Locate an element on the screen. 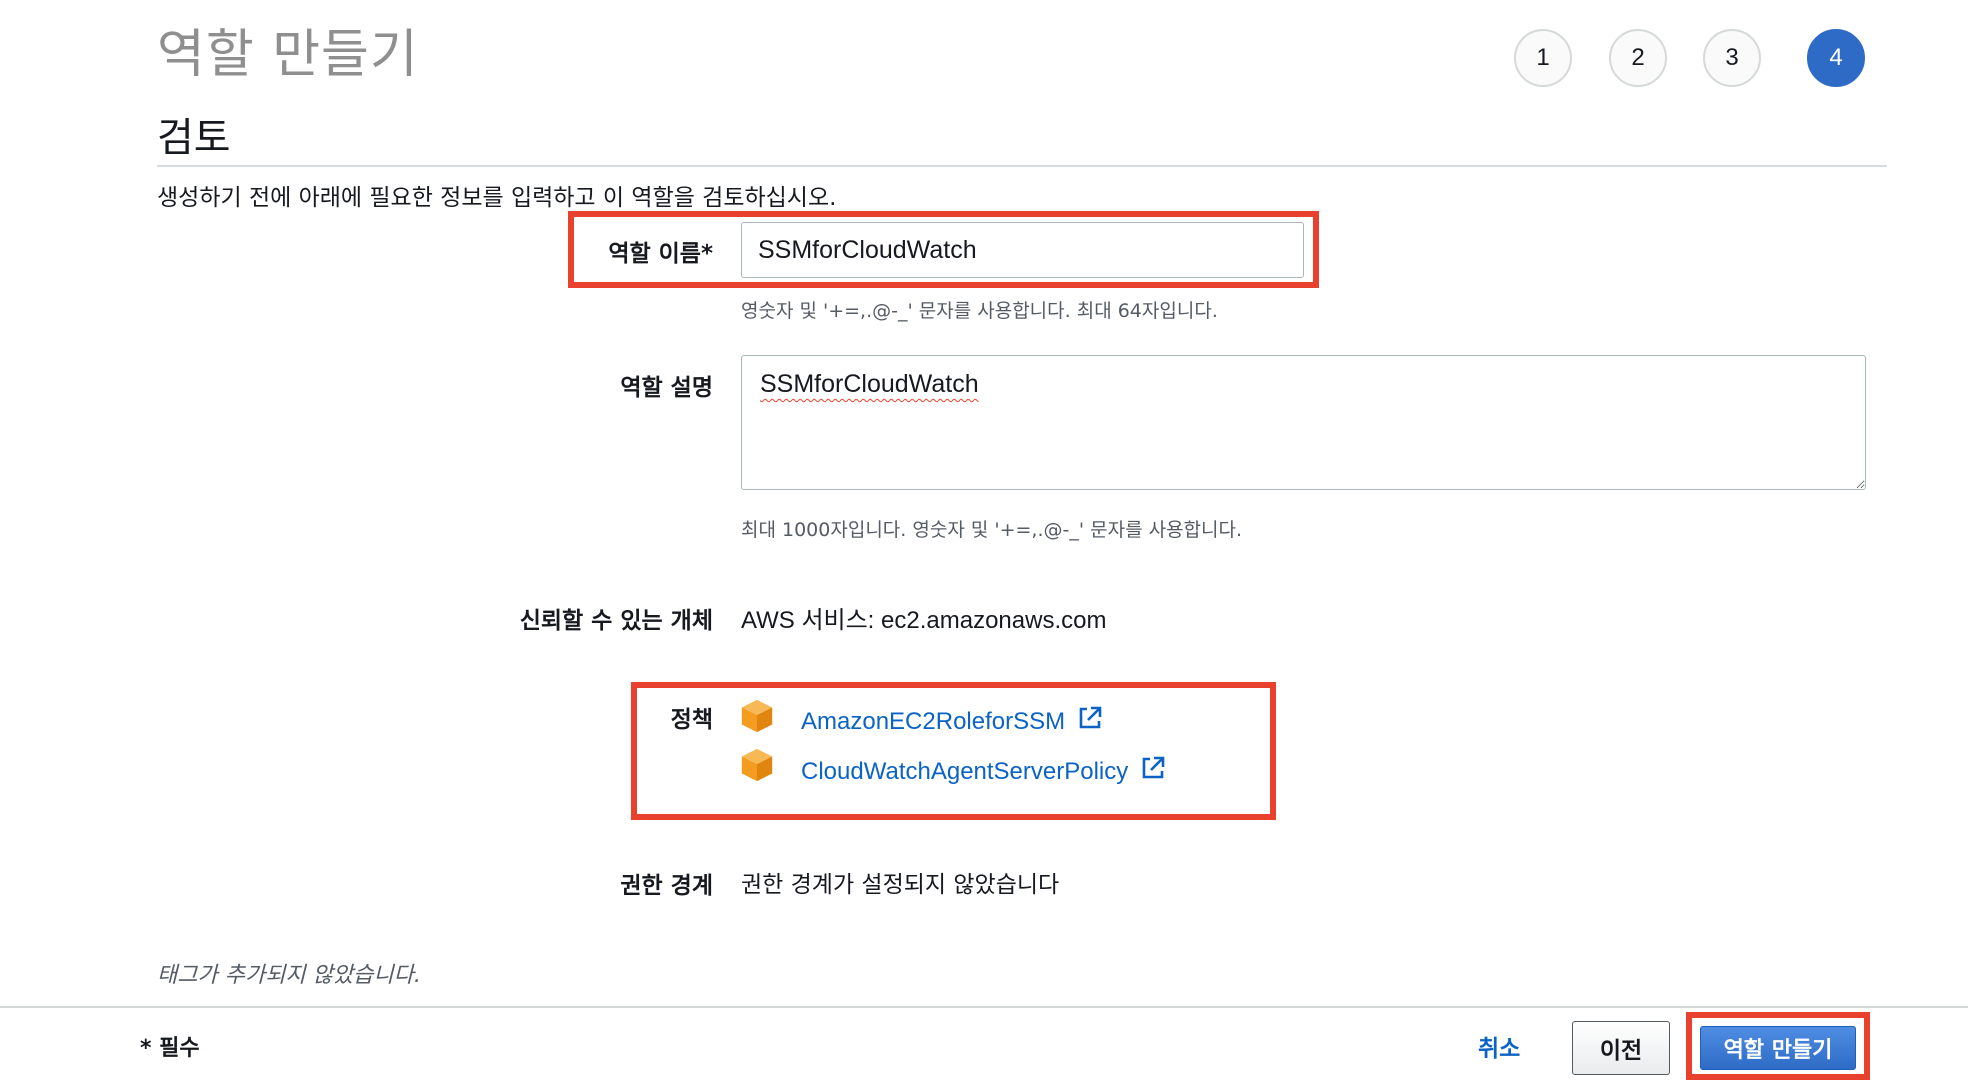 The width and height of the screenshot is (1968, 1084). policies-label: 정책 is located at coordinates (691, 720).